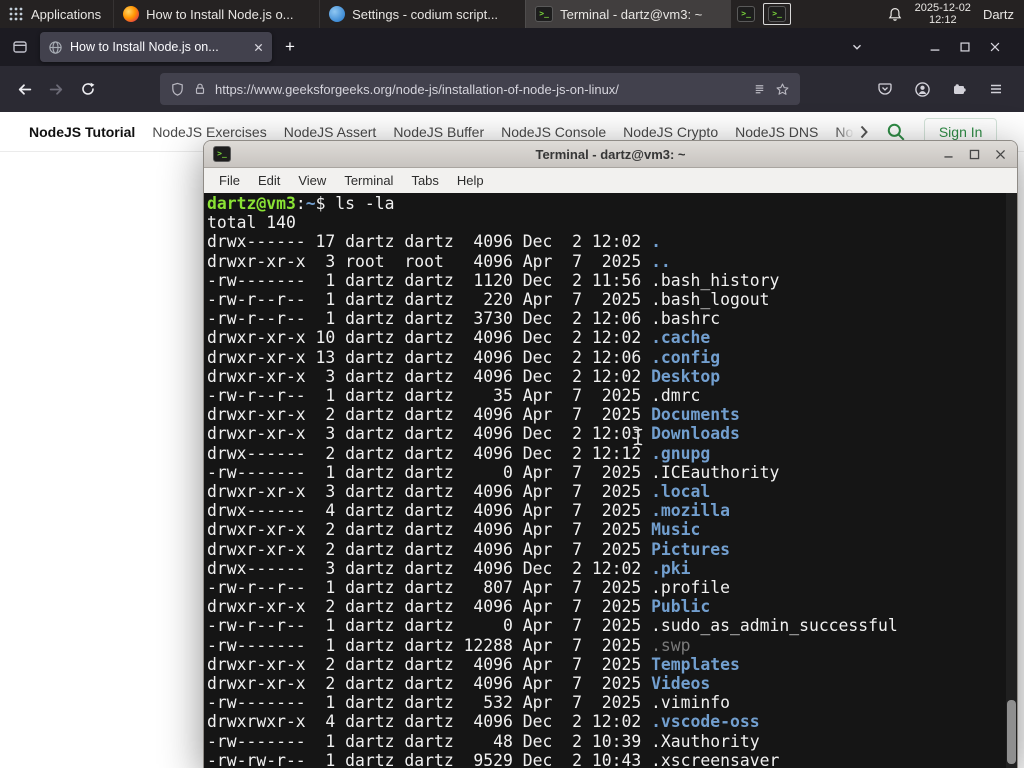  What do you see at coordinates (470, 180) in the screenshot?
I see `menu-help: Help` at bounding box center [470, 180].